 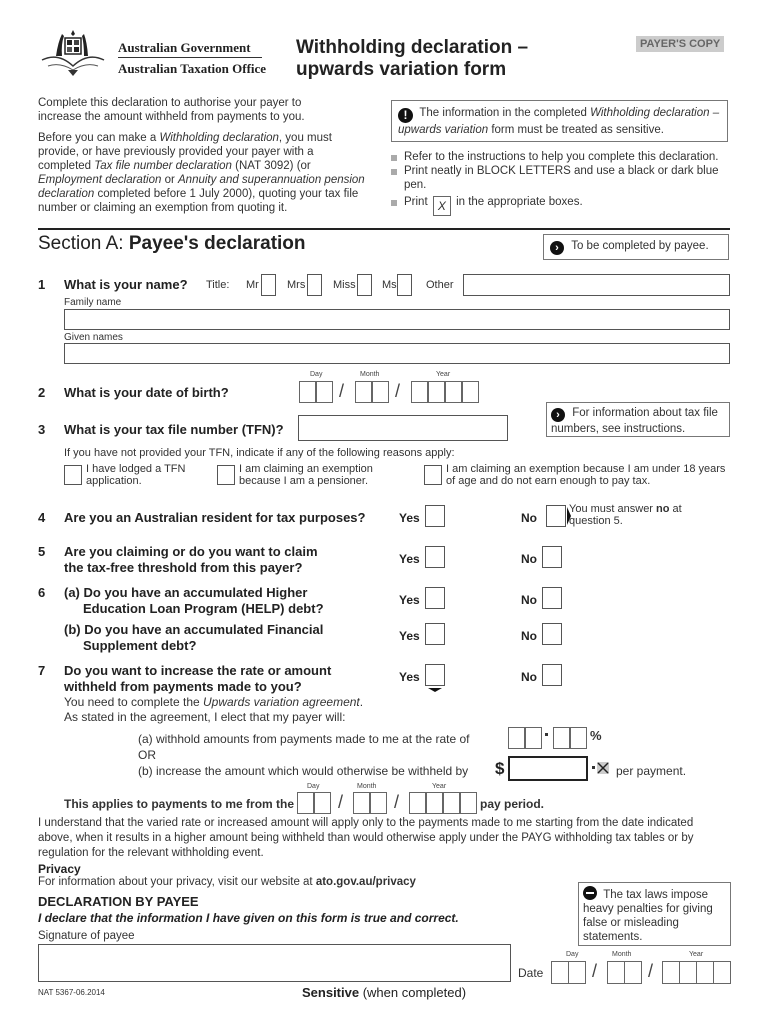 I want to click on under18-exemption-checkbox, so click(x=433, y=475).